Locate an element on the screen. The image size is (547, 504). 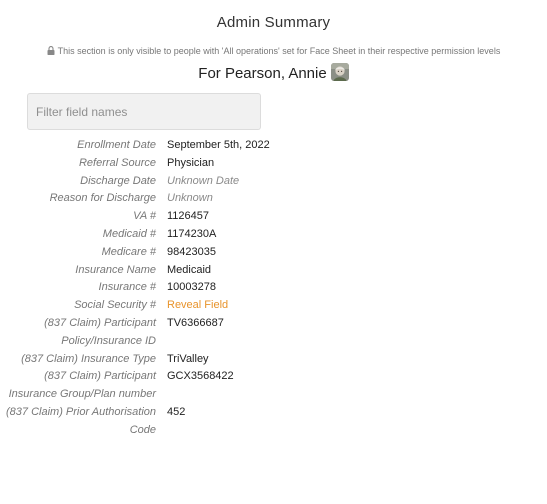
field-row-medicare-number: Medicare # 98423035 is located at coordinates (273, 253).